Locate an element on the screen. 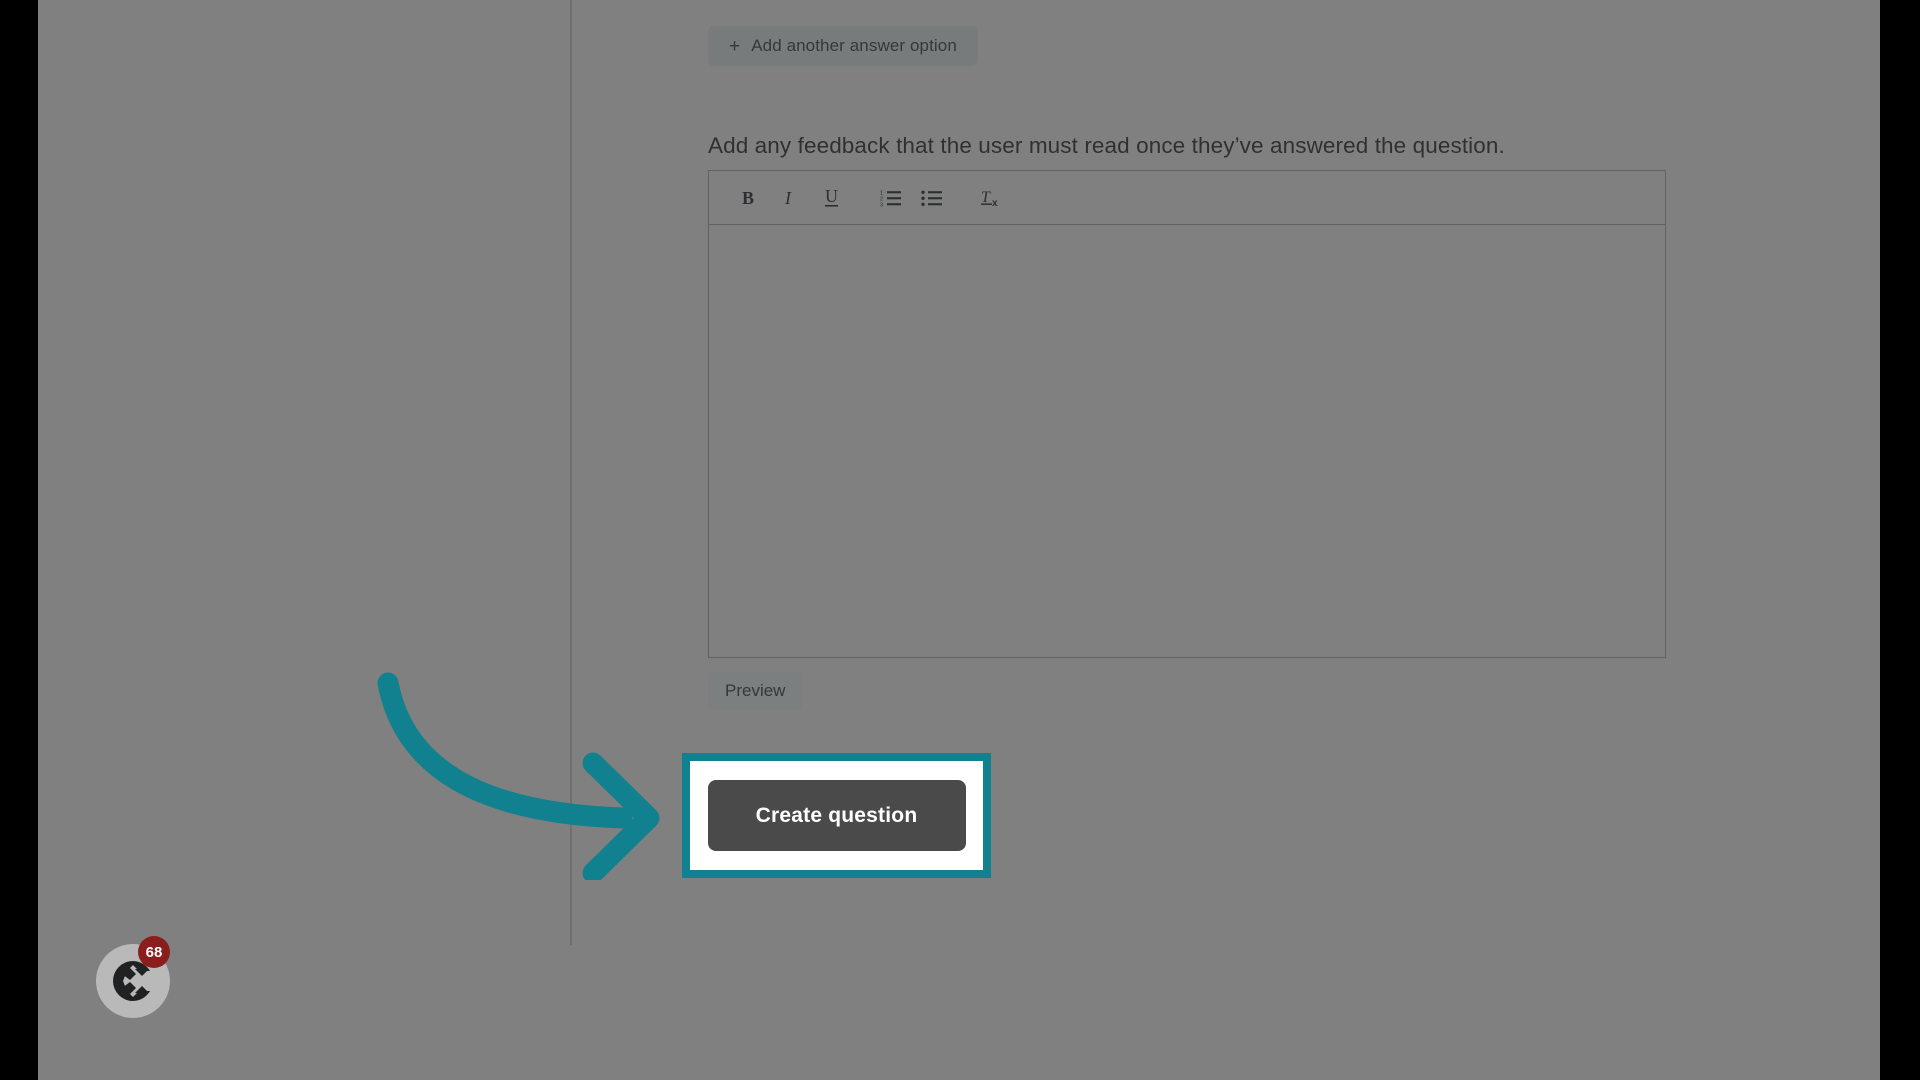  plus-icon: + is located at coordinates (735, 46).